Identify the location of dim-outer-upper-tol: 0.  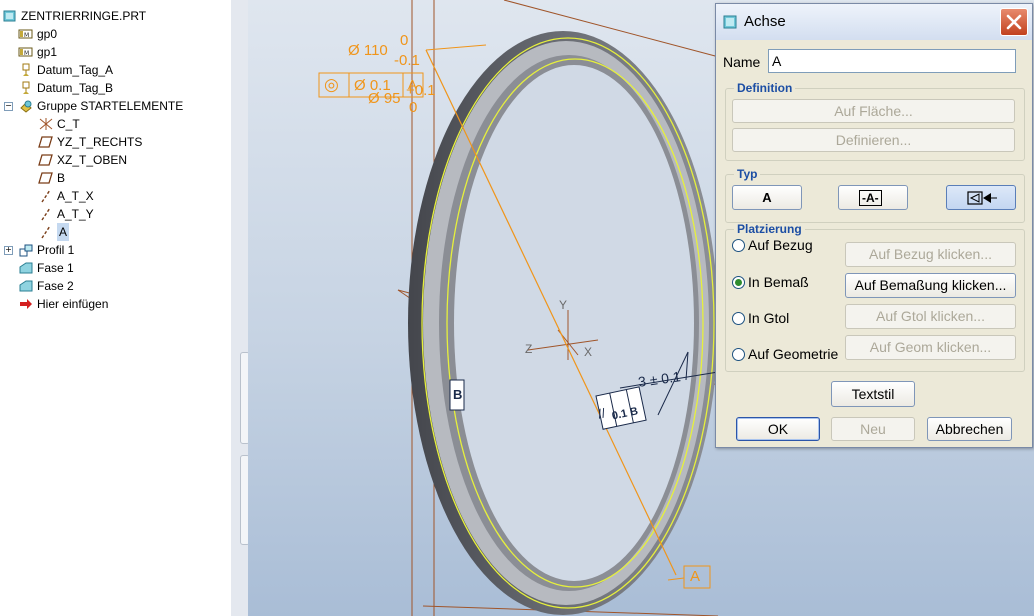
(404, 40).